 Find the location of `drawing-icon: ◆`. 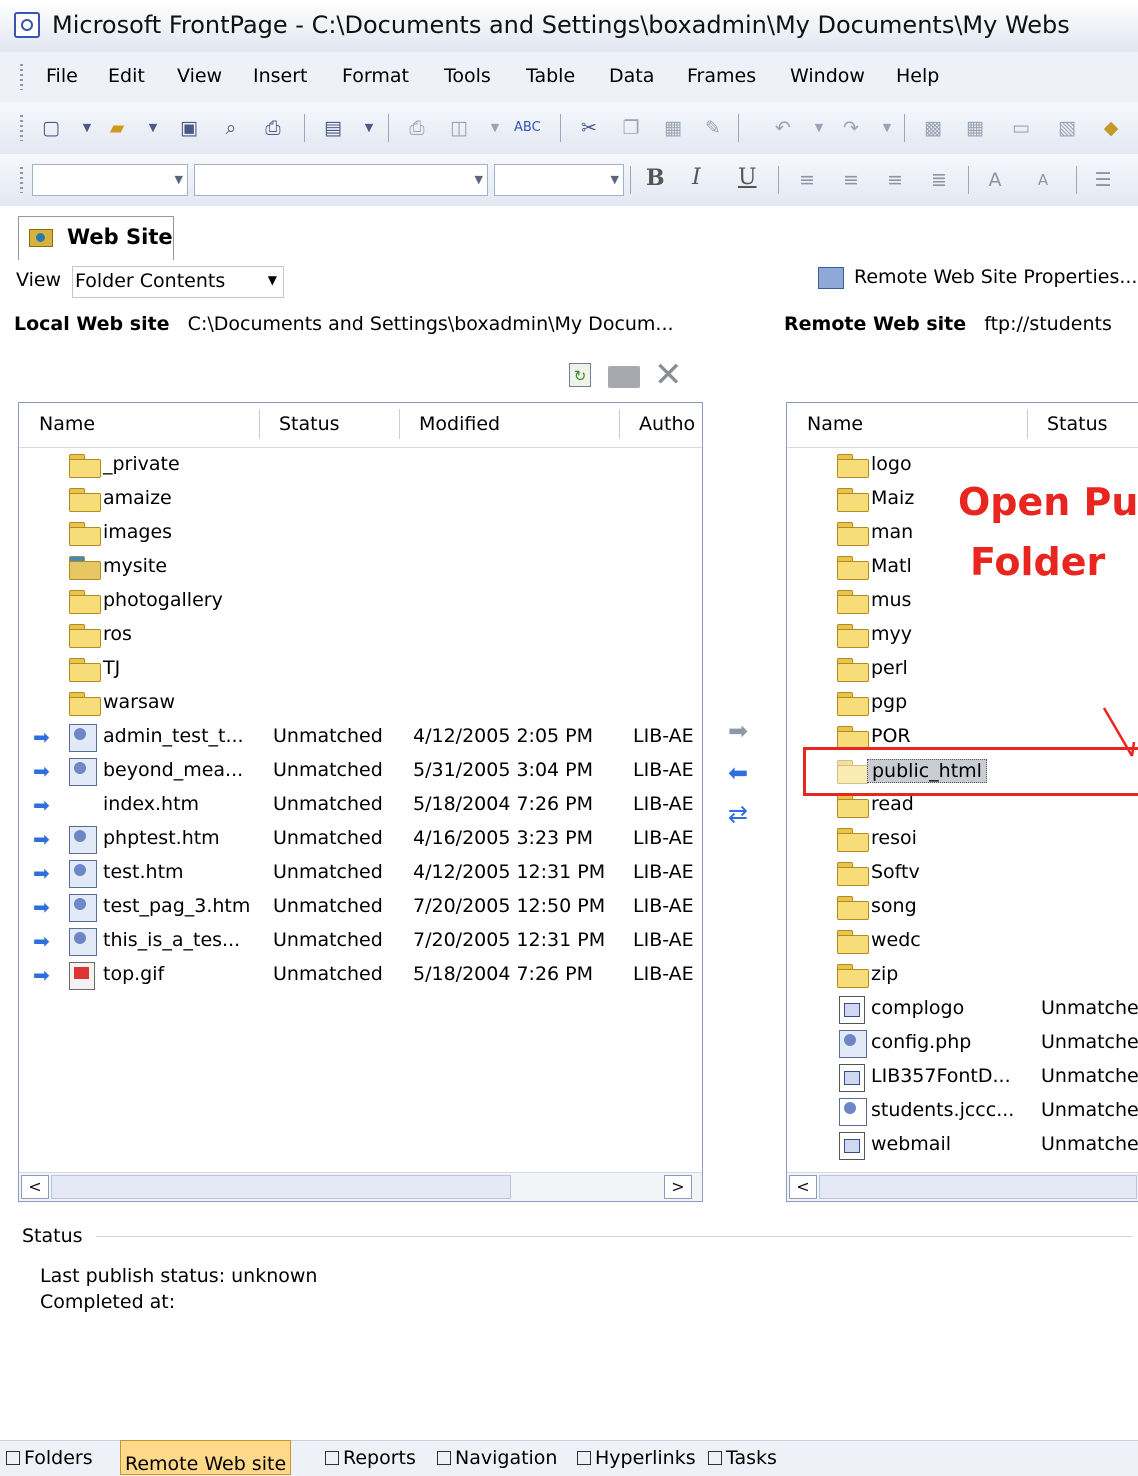

drawing-icon: ◆ is located at coordinates (1111, 128).